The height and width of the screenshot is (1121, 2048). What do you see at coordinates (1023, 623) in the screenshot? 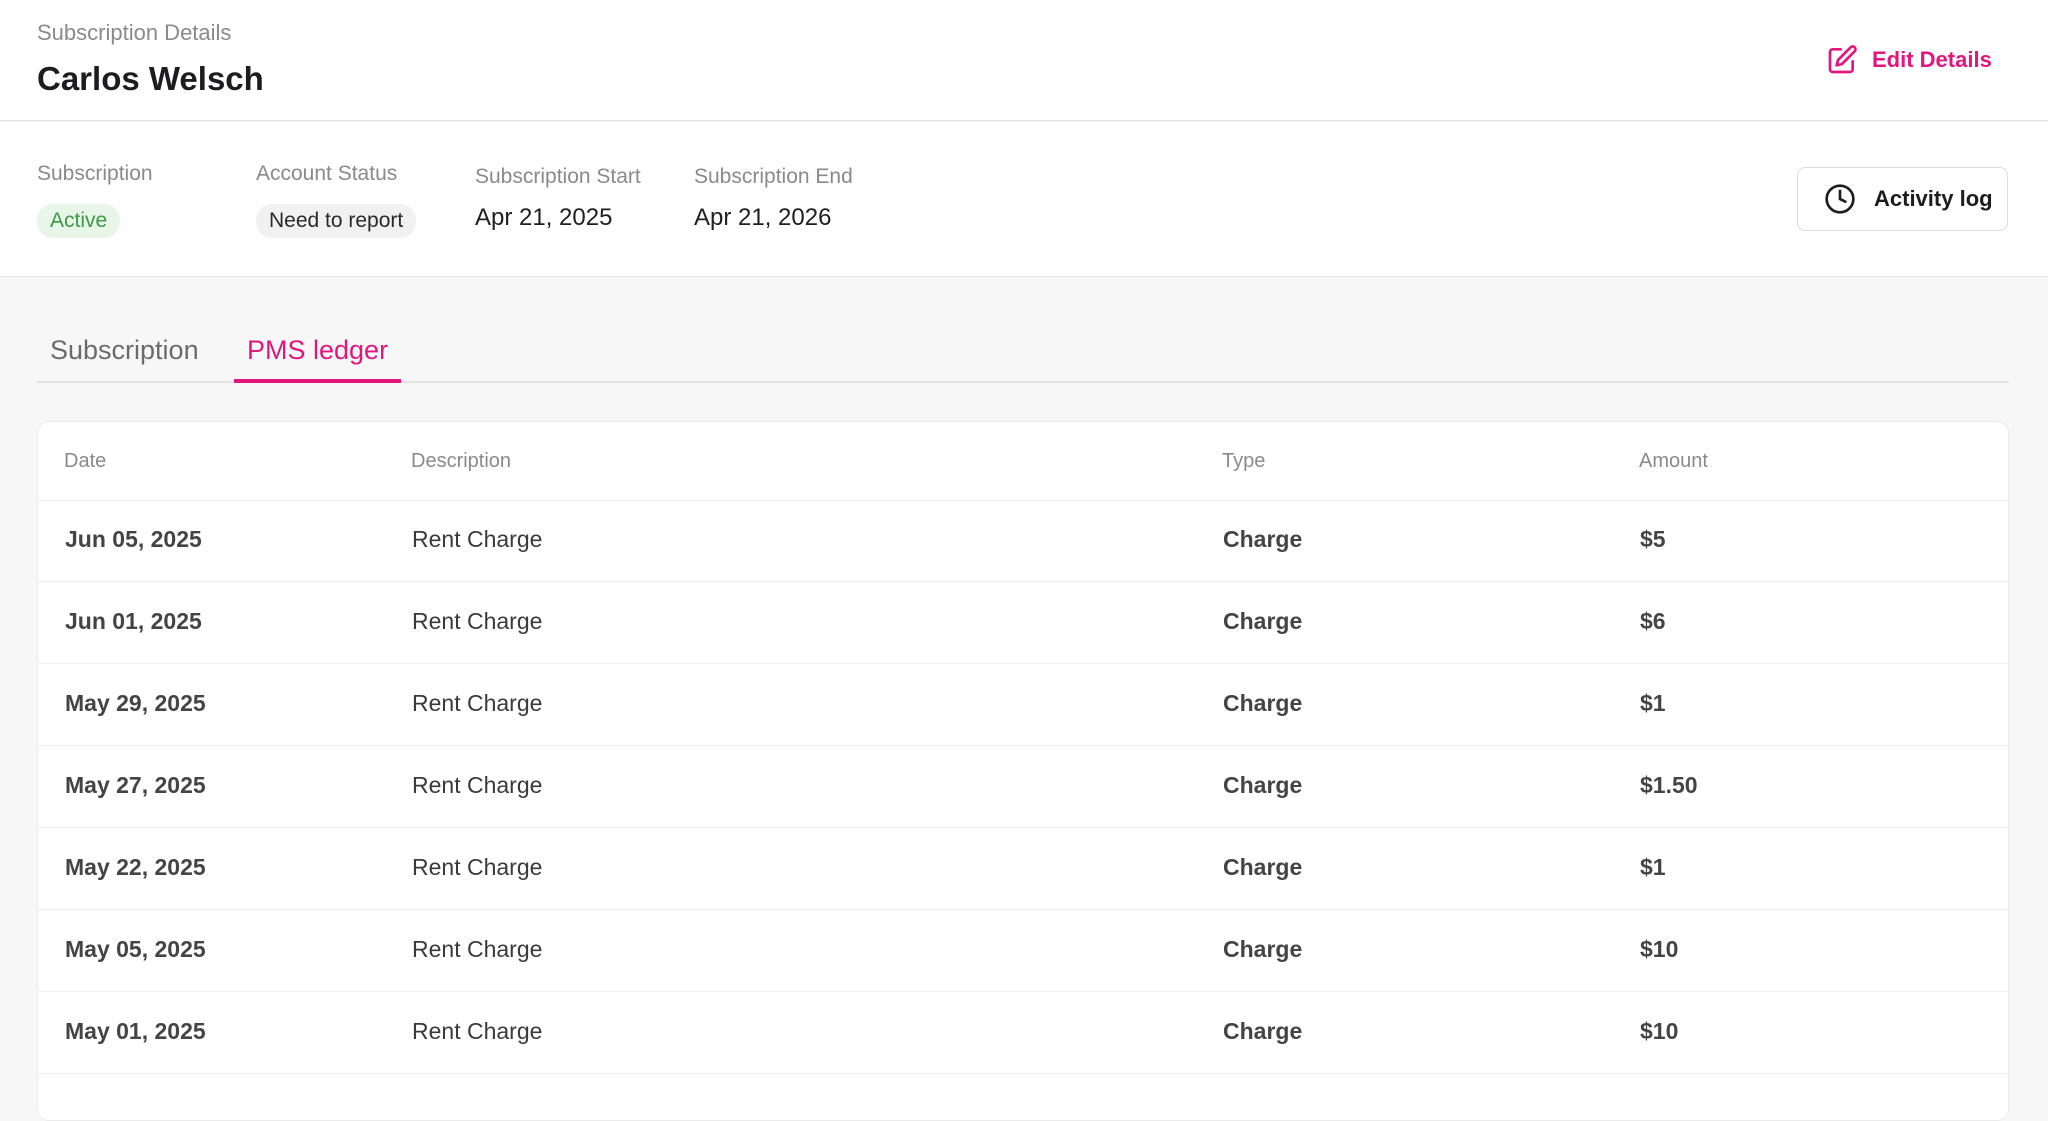
I see `table-row: Jun 01, 2025 Rent Charge Charge $6` at bounding box center [1023, 623].